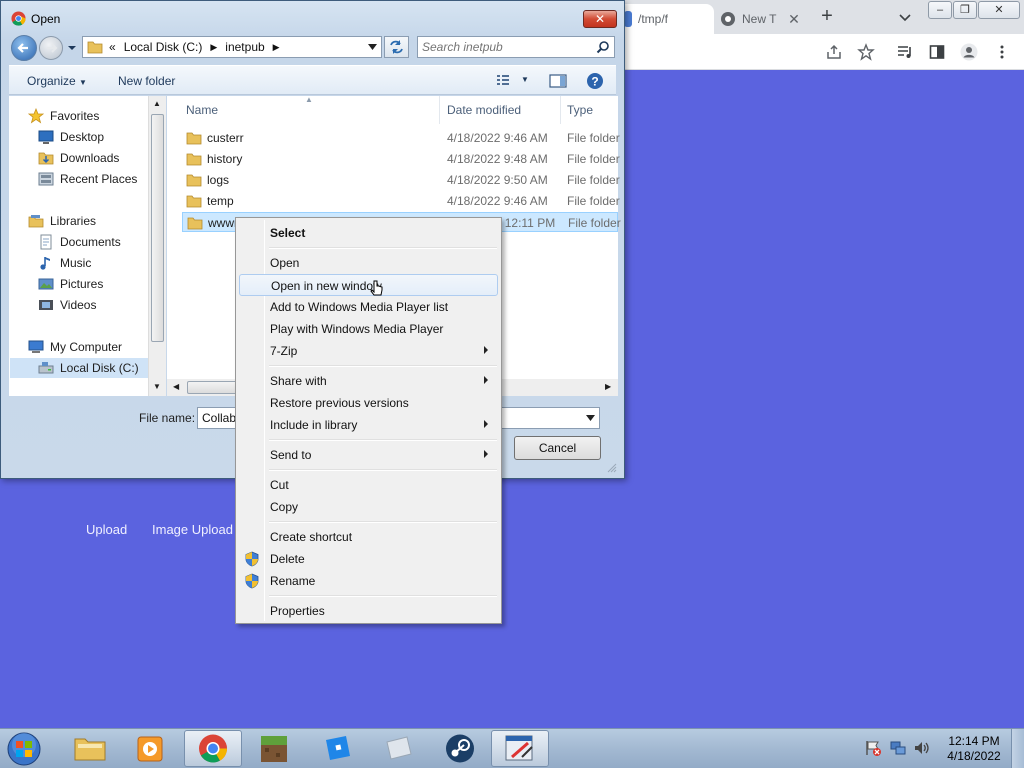 The height and width of the screenshot is (768, 1024). Describe the element at coordinates (368, 329) in the screenshot. I see `menu-item-play-wmp: Play with Windows Media Player` at that location.